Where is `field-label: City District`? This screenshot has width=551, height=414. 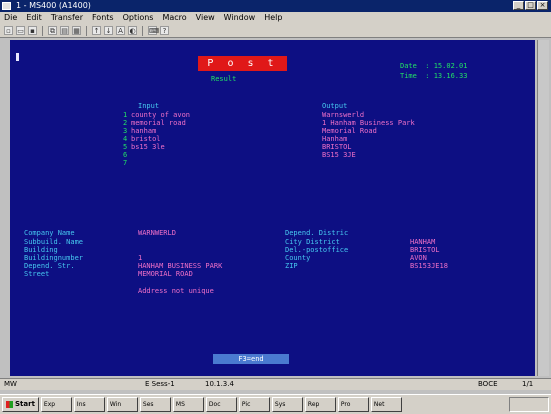
field-label: City District is located at coordinates (312, 242).